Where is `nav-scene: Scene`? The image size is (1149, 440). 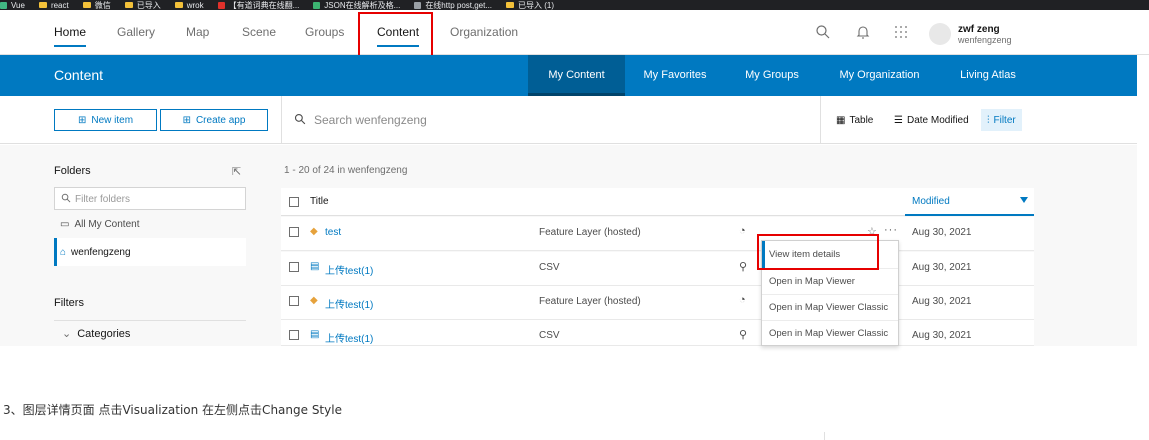
nav-scene: Scene is located at coordinates (259, 32).